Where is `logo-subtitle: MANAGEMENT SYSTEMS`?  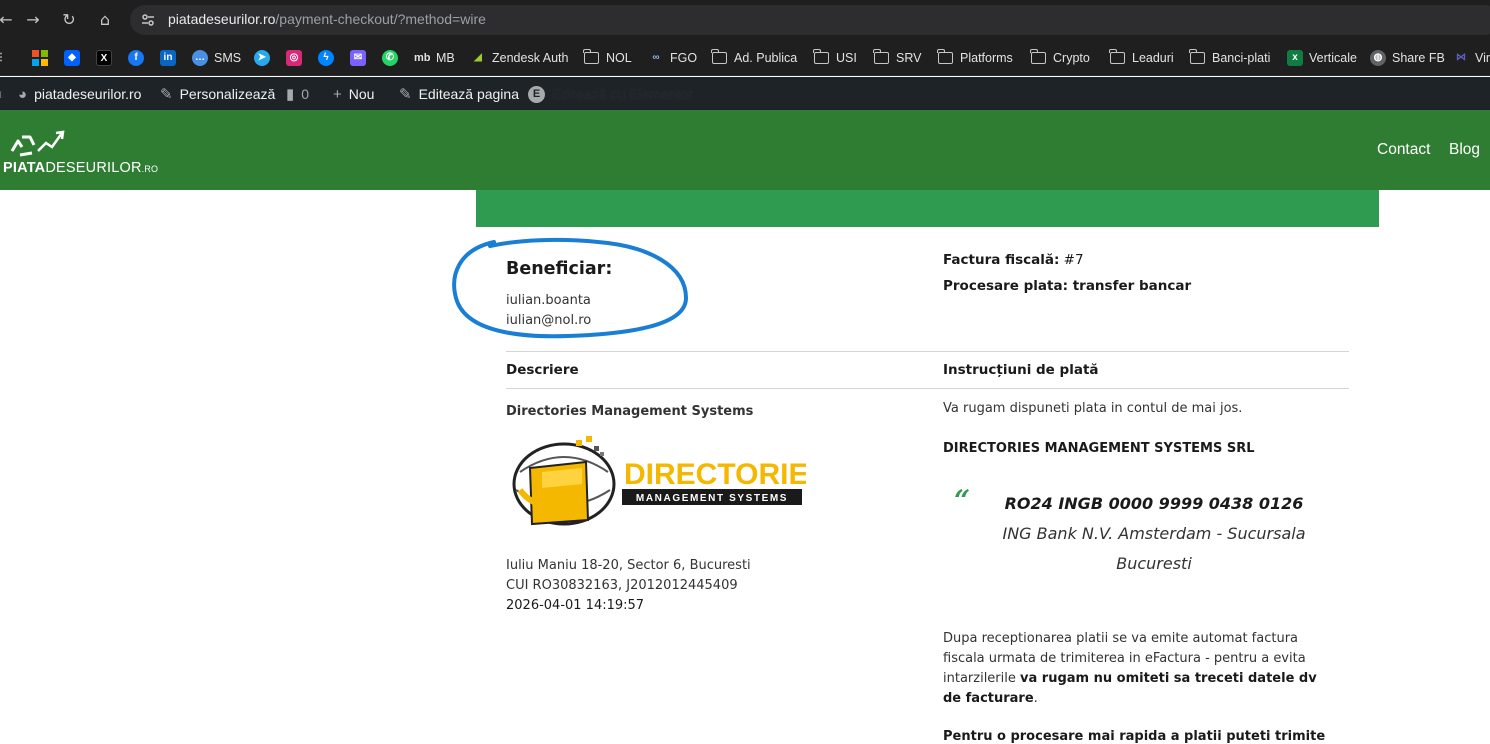 logo-subtitle: MANAGEMENT SYSTEMS is located at coordinates (712, 498).